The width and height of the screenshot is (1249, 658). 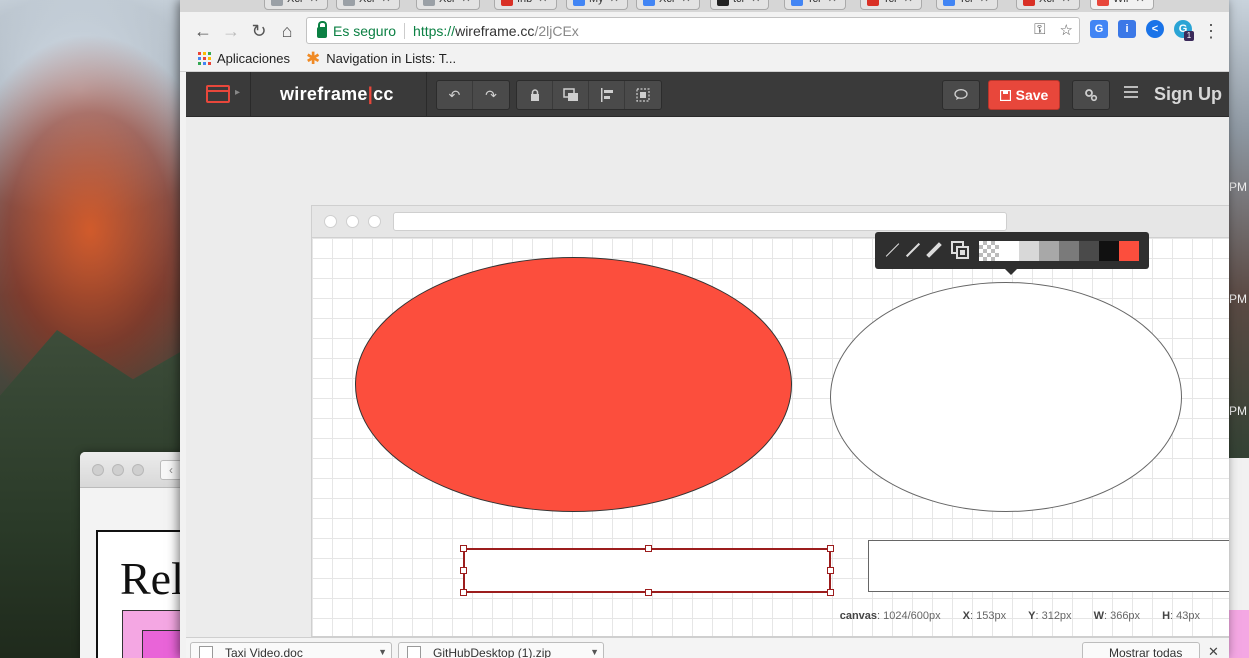 What do you see at coordinates (1099, 29) in the screenshot?
I see `translate-icon: G` at bounding box center [1099, 29].